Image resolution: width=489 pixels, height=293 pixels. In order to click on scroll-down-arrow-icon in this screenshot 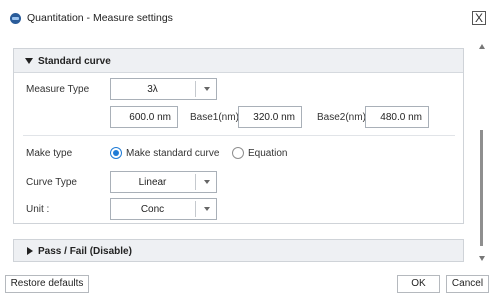, I will do `click(482, 258)`.